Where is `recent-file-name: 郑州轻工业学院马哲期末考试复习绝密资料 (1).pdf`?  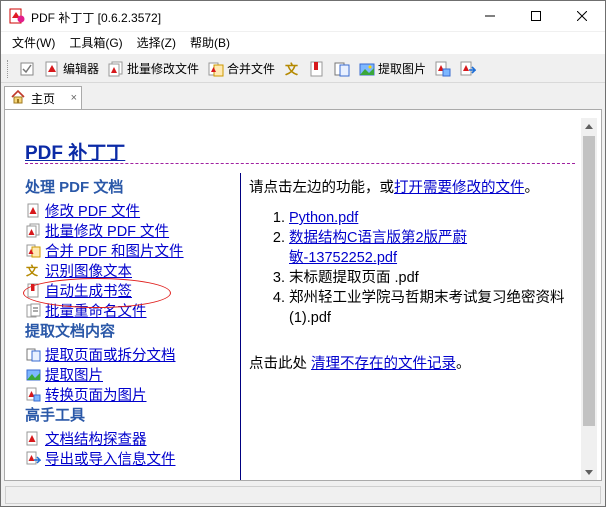
recent-file-name: 郑州轻工业学院马哲期末考试复习绝密资料 (1).pdf is located at coordinates (427, 308).